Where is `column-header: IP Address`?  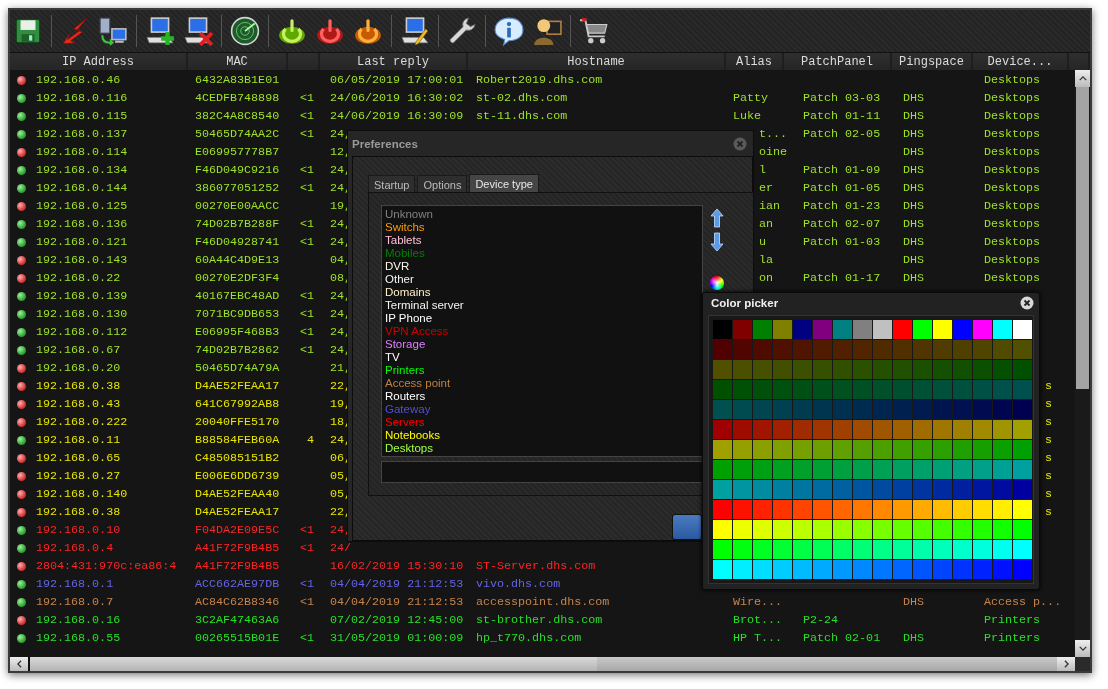
column-header: IP Address is located at coordinates (98, 61).